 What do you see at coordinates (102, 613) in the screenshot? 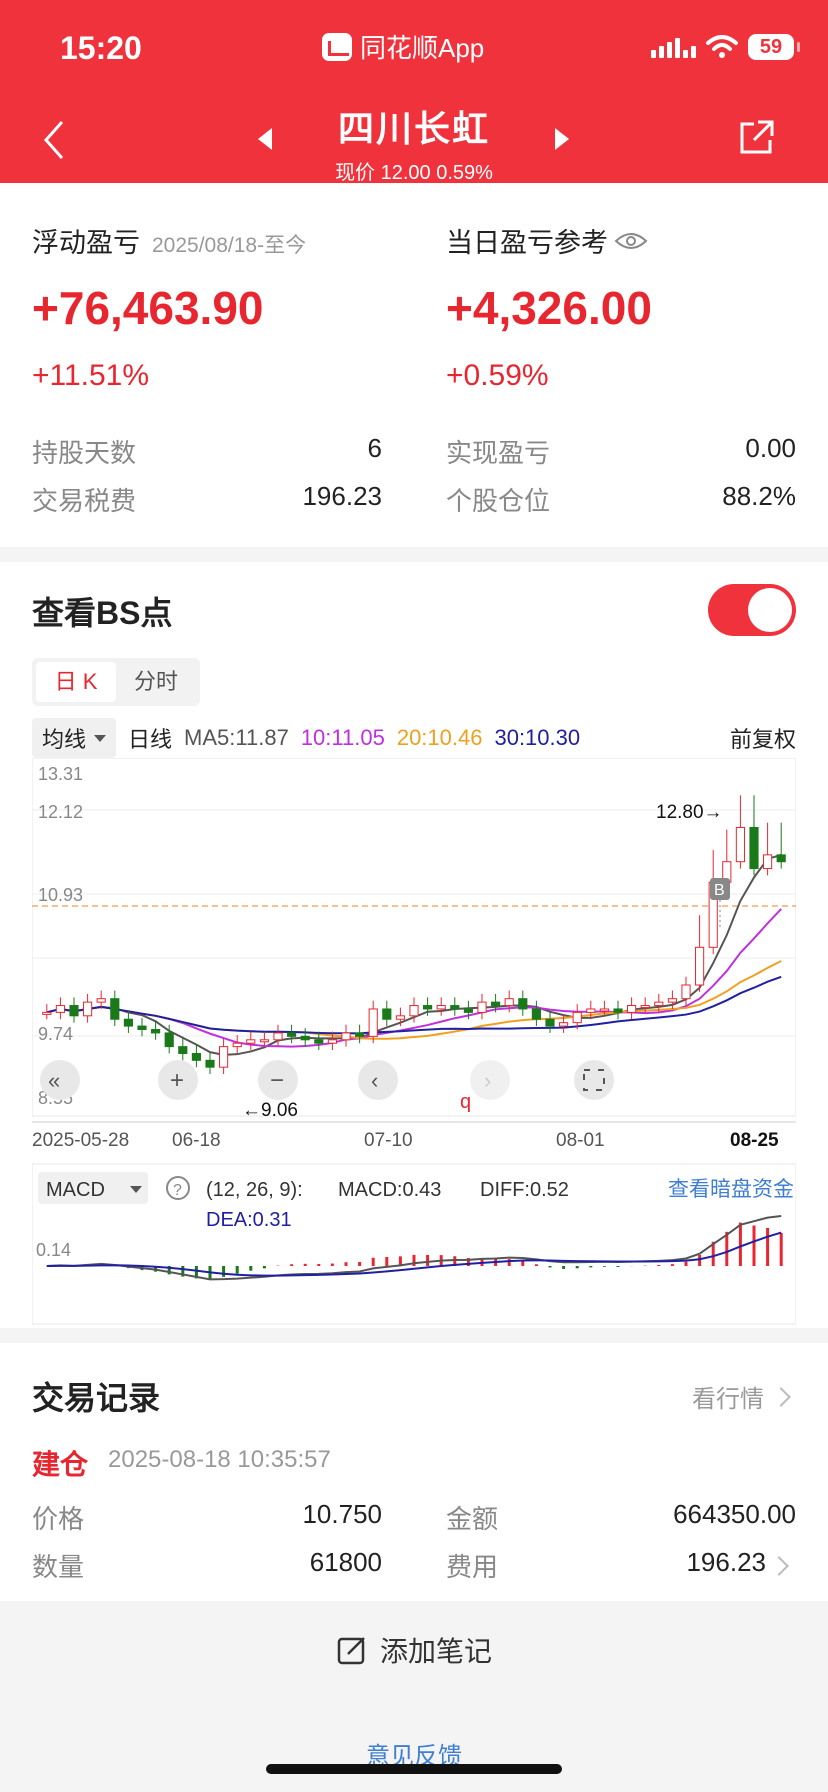
I see `bs-title: 查看BS点` at bounding box center [102, 613].